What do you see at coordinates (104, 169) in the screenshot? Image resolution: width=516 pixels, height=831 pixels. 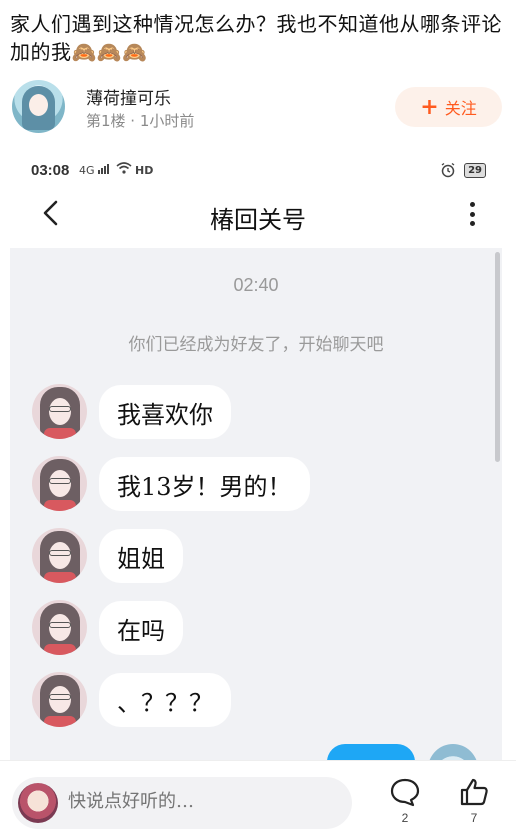 I see `signal-bars-icon` at bounding box center [104, 169].